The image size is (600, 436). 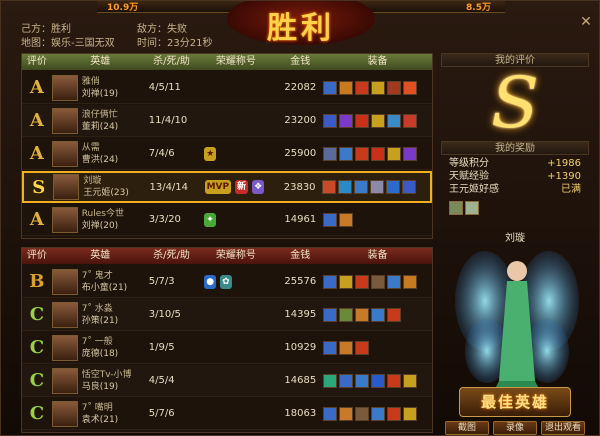 What do you see at coordinates (478, 8) in the screenshot?
I see `team-gold-right: 8.5万` at bounding box center [478, 8].